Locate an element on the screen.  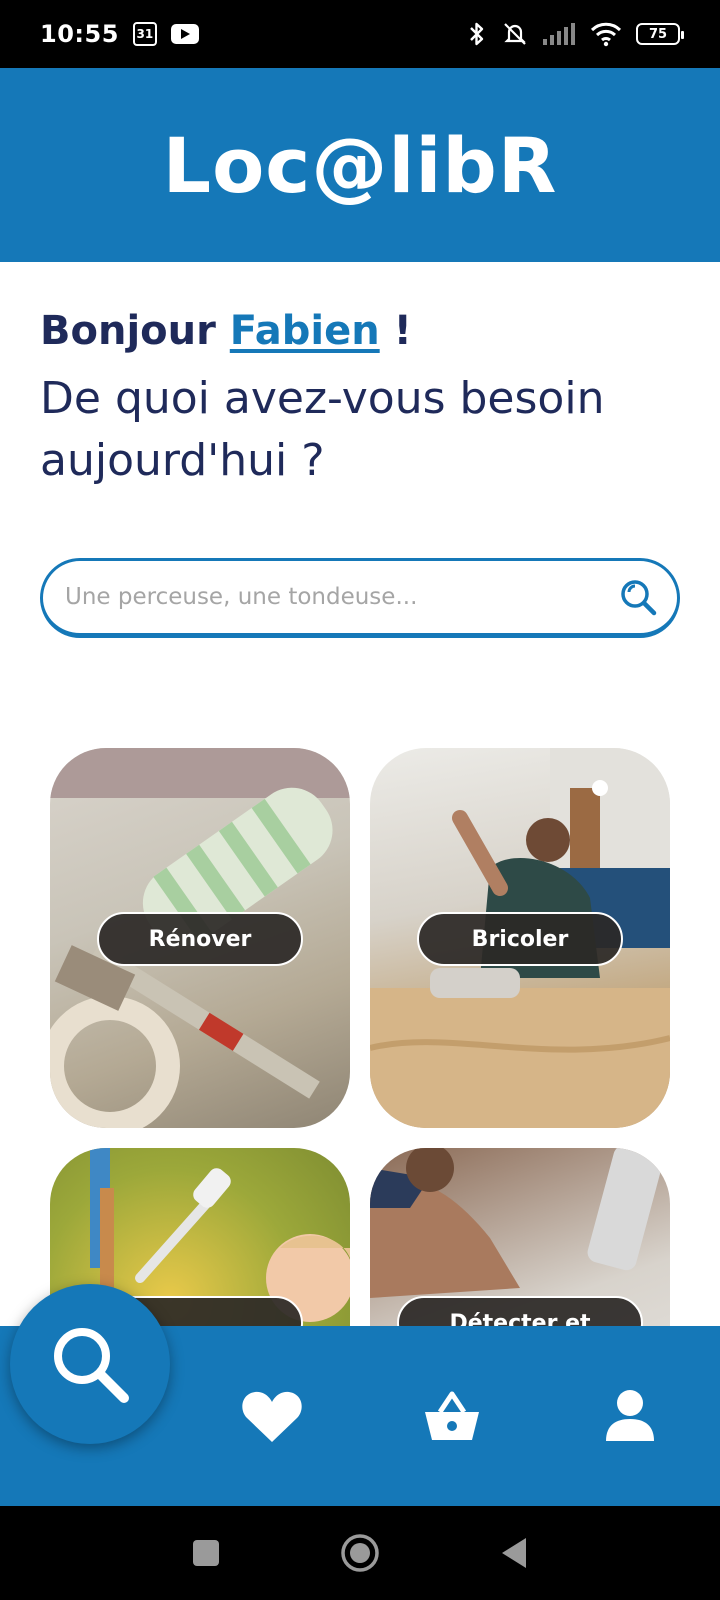
fab-search-button is located at coordinates (90, 1364).